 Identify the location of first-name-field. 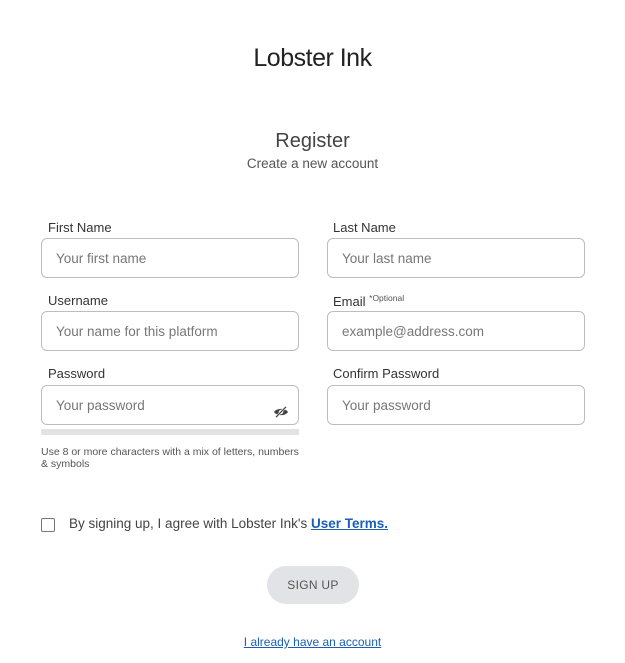
(170, 258).